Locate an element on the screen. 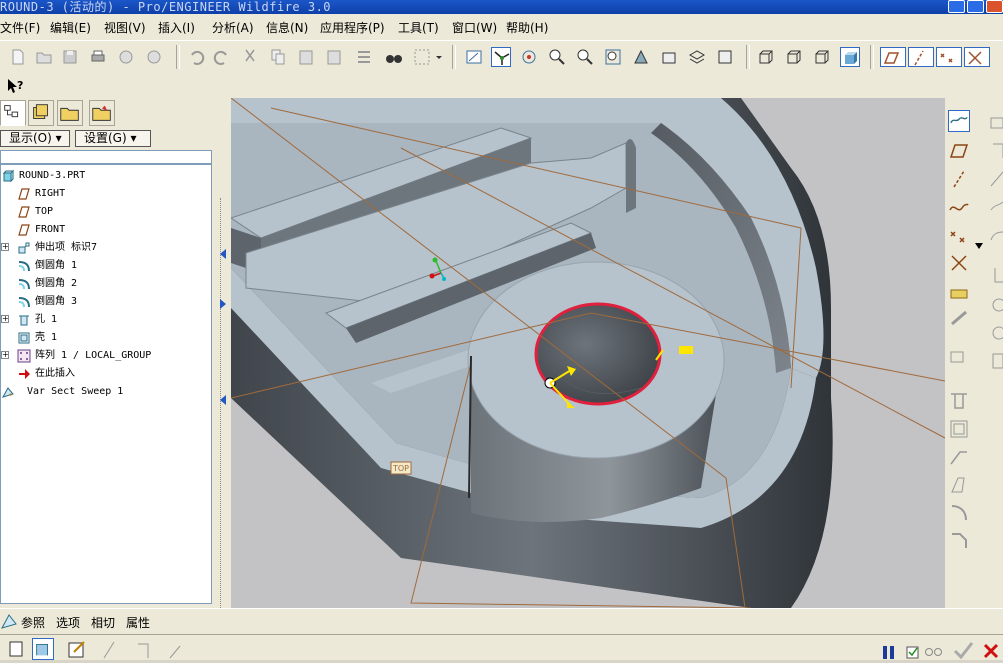  dimension-icon is located at coordinates (175, 649).